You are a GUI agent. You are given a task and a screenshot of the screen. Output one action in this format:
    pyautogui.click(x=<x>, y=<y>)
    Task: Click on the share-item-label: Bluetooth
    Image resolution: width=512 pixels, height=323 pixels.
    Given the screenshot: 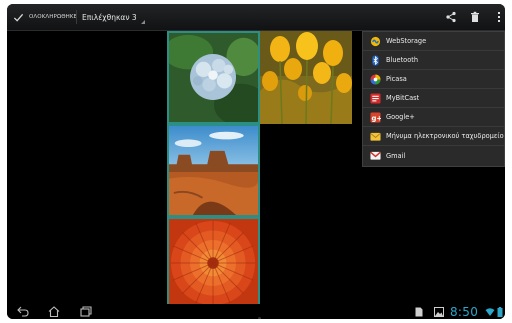 What is the action you would take?
    pyautogui.click(x=402, y=60)
    